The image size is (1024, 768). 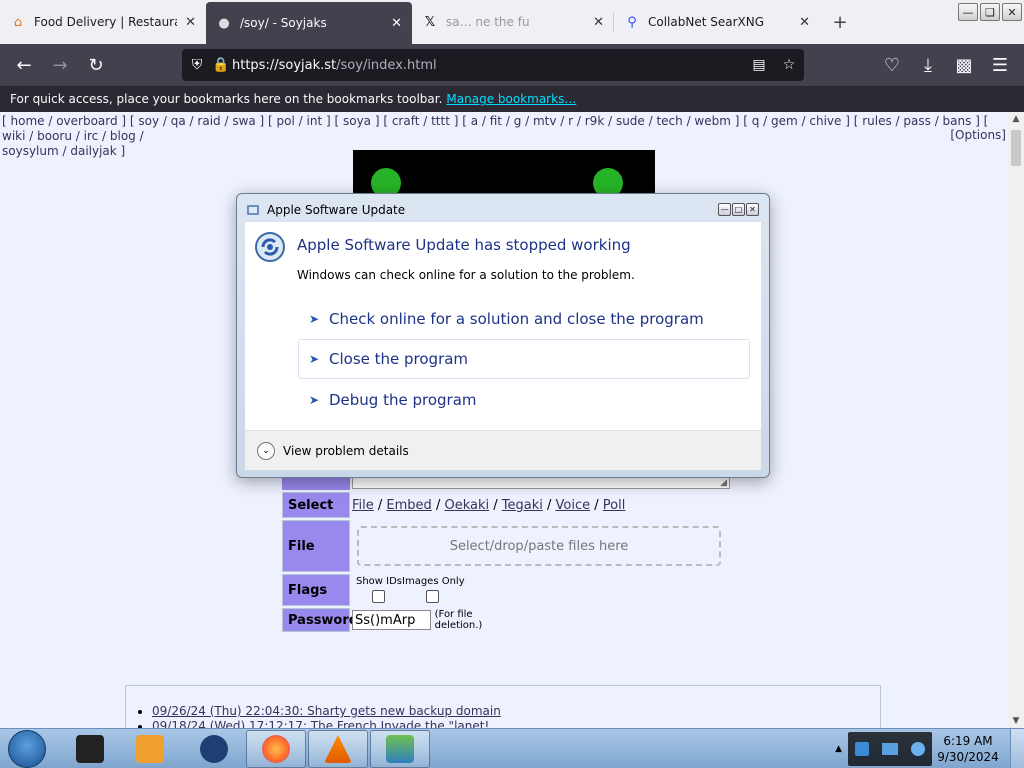 What do you see at coordinates (964, 65) in the screenshot?
I see `extensions-button: ▩` at bounding box center [964, 65].